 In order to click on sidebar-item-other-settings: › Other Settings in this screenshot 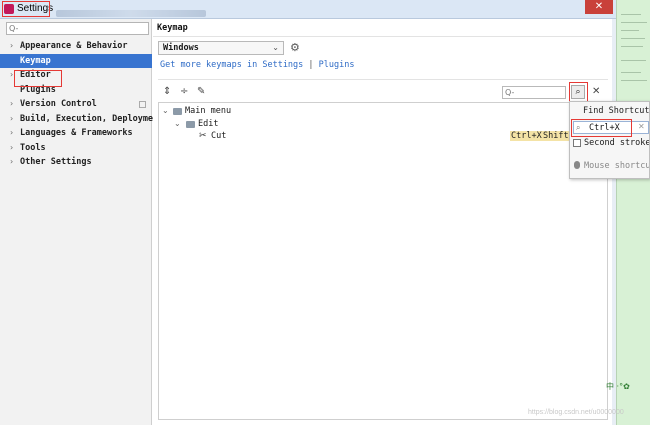, I will do `click(76, 162)`.